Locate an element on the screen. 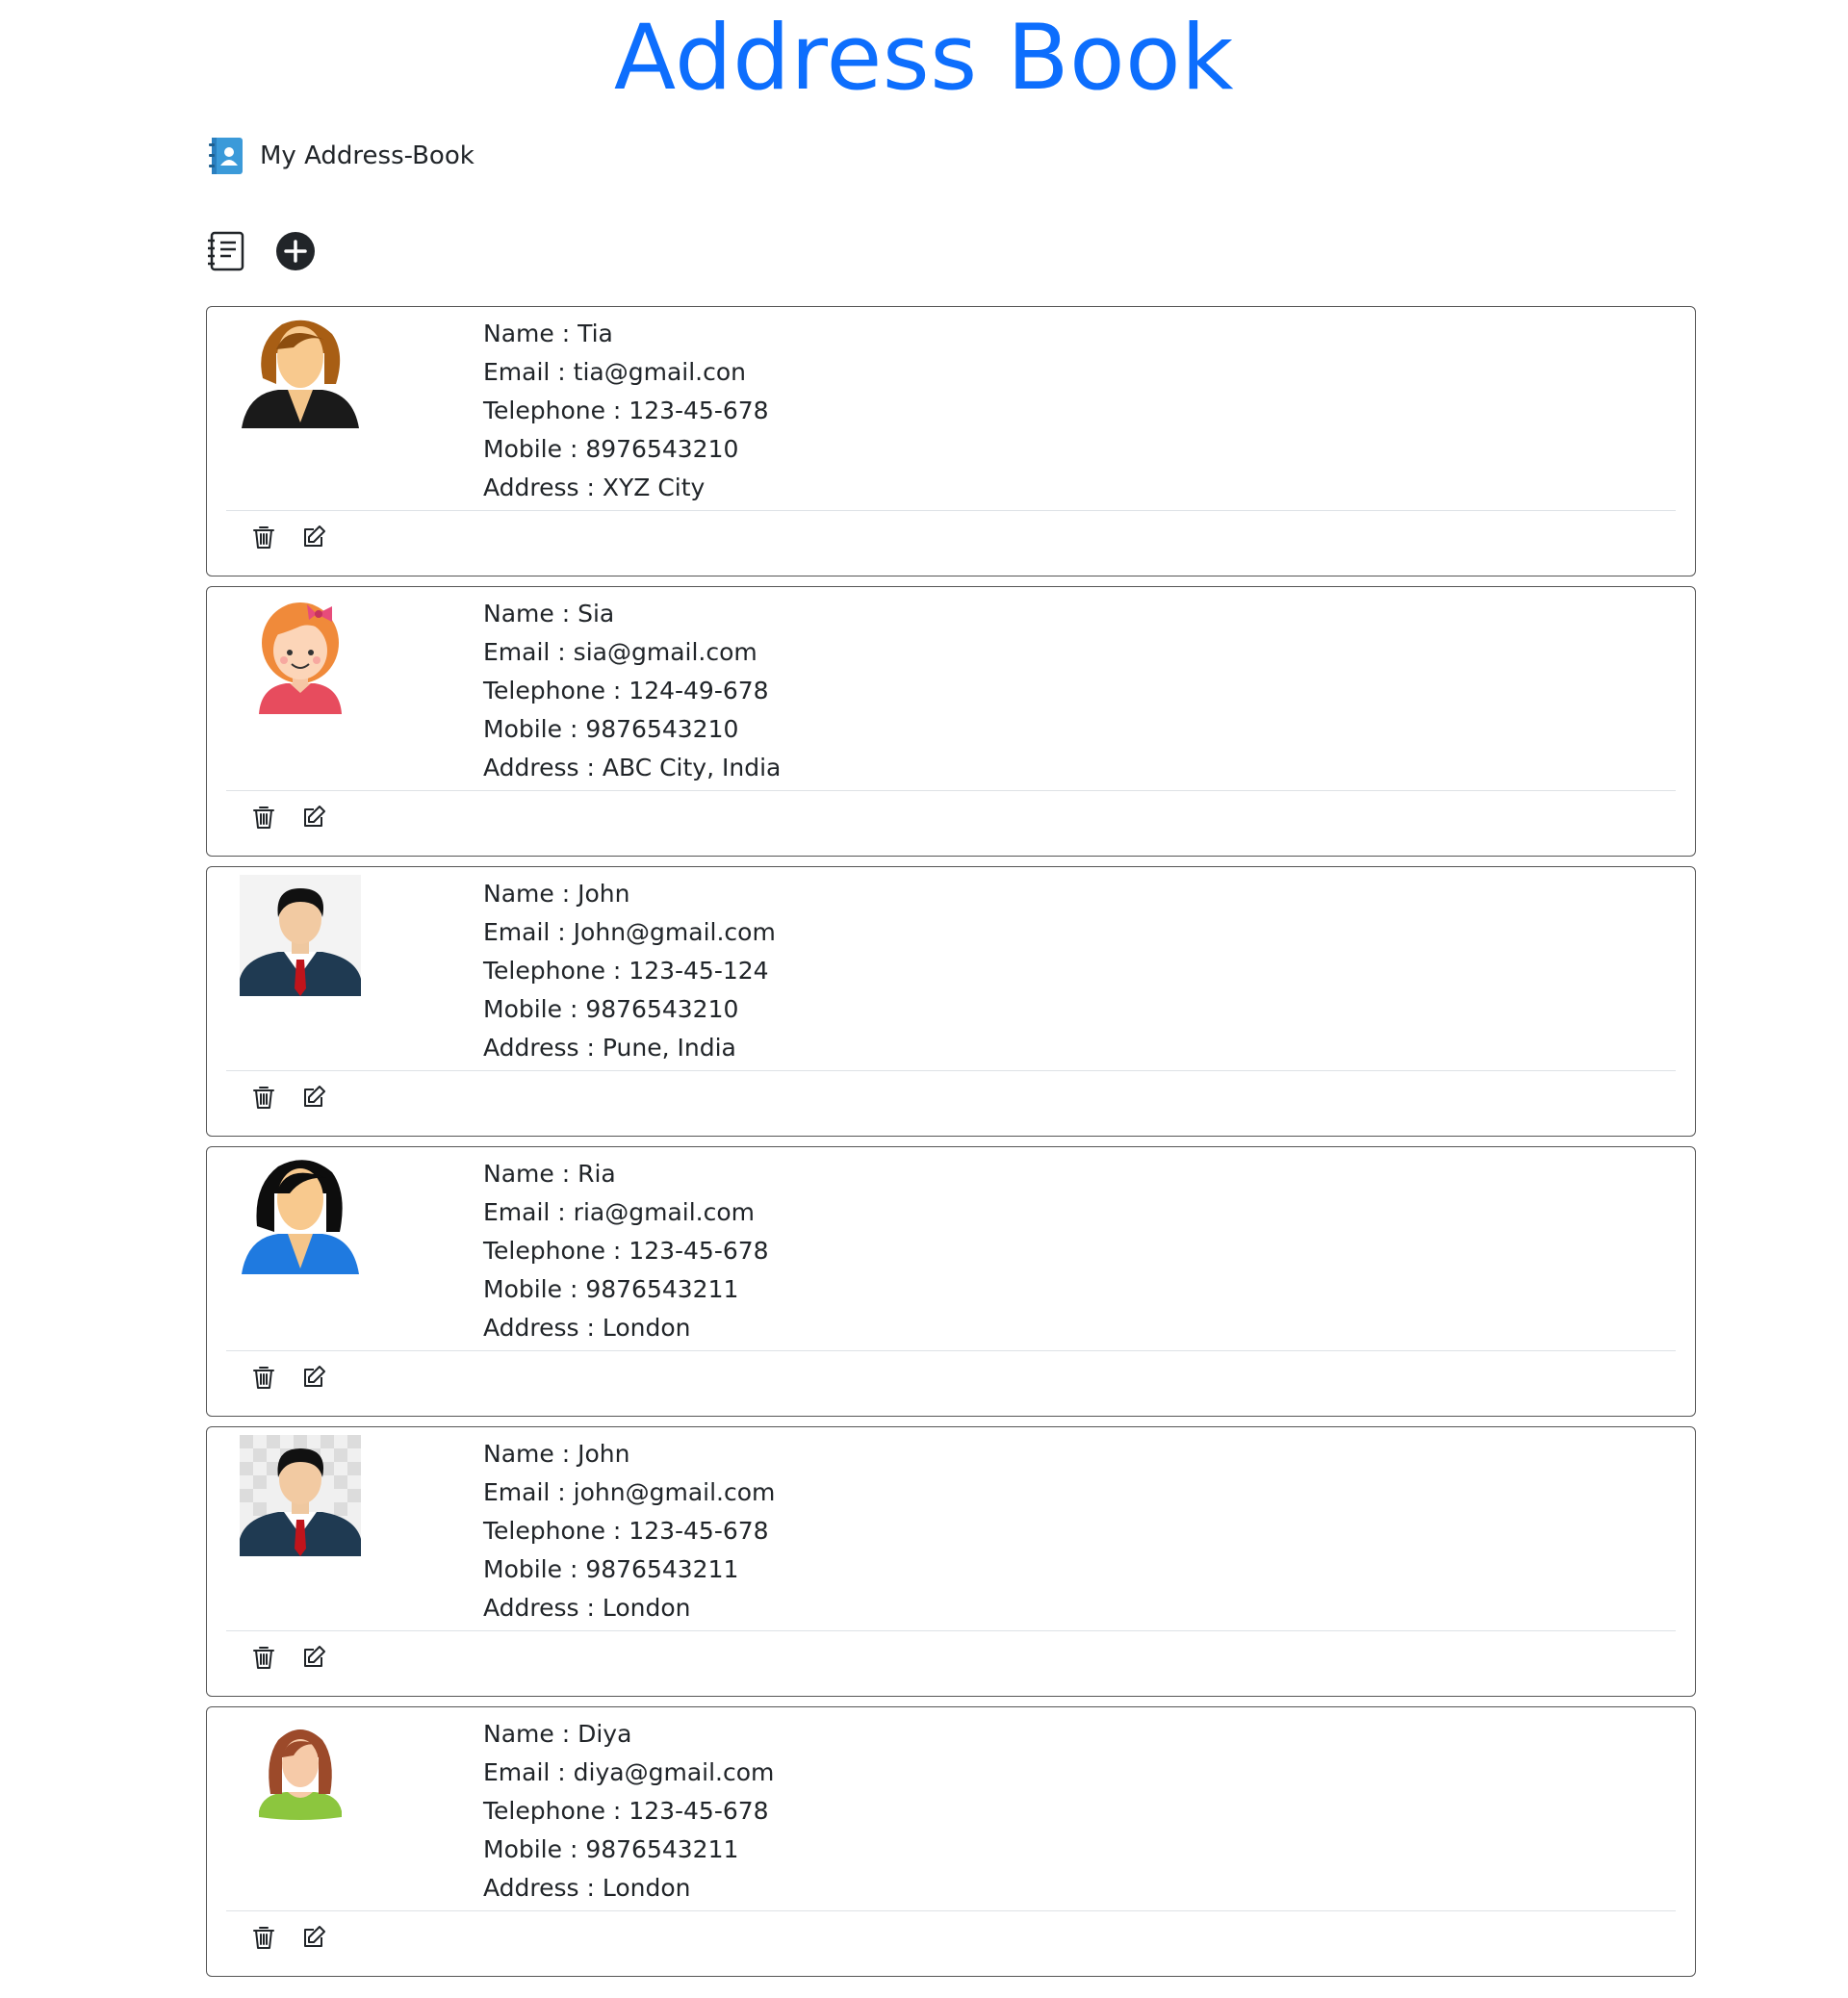 The image size is (1848, 1998). contact-email: Email : John@gmail.com is located at coordinates (629, 932).